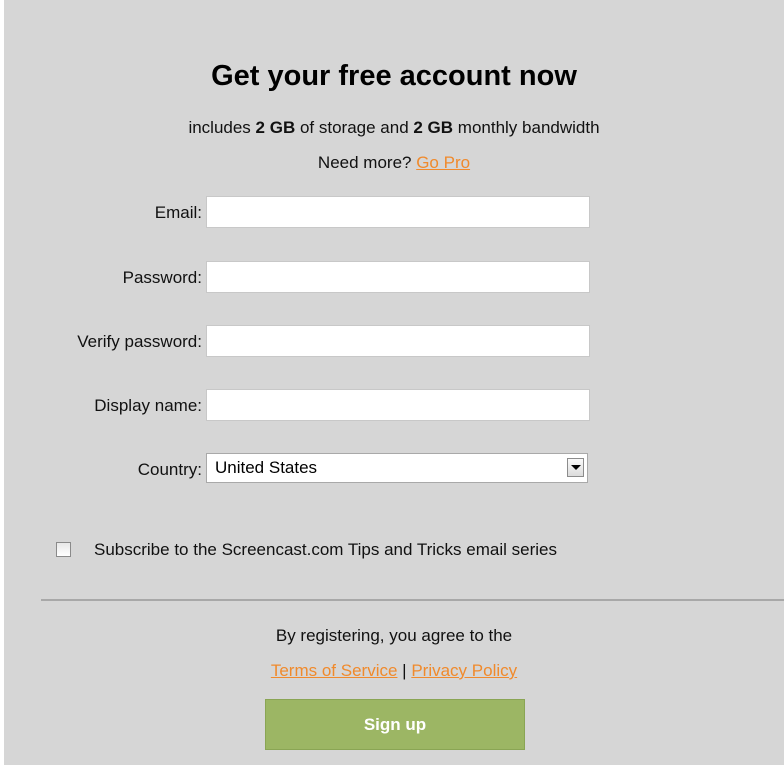 This screenshot has width=784, height=765. Describe the element at coordinates (398, 341) in the screenshot. I see `verify-password-field` at that location.